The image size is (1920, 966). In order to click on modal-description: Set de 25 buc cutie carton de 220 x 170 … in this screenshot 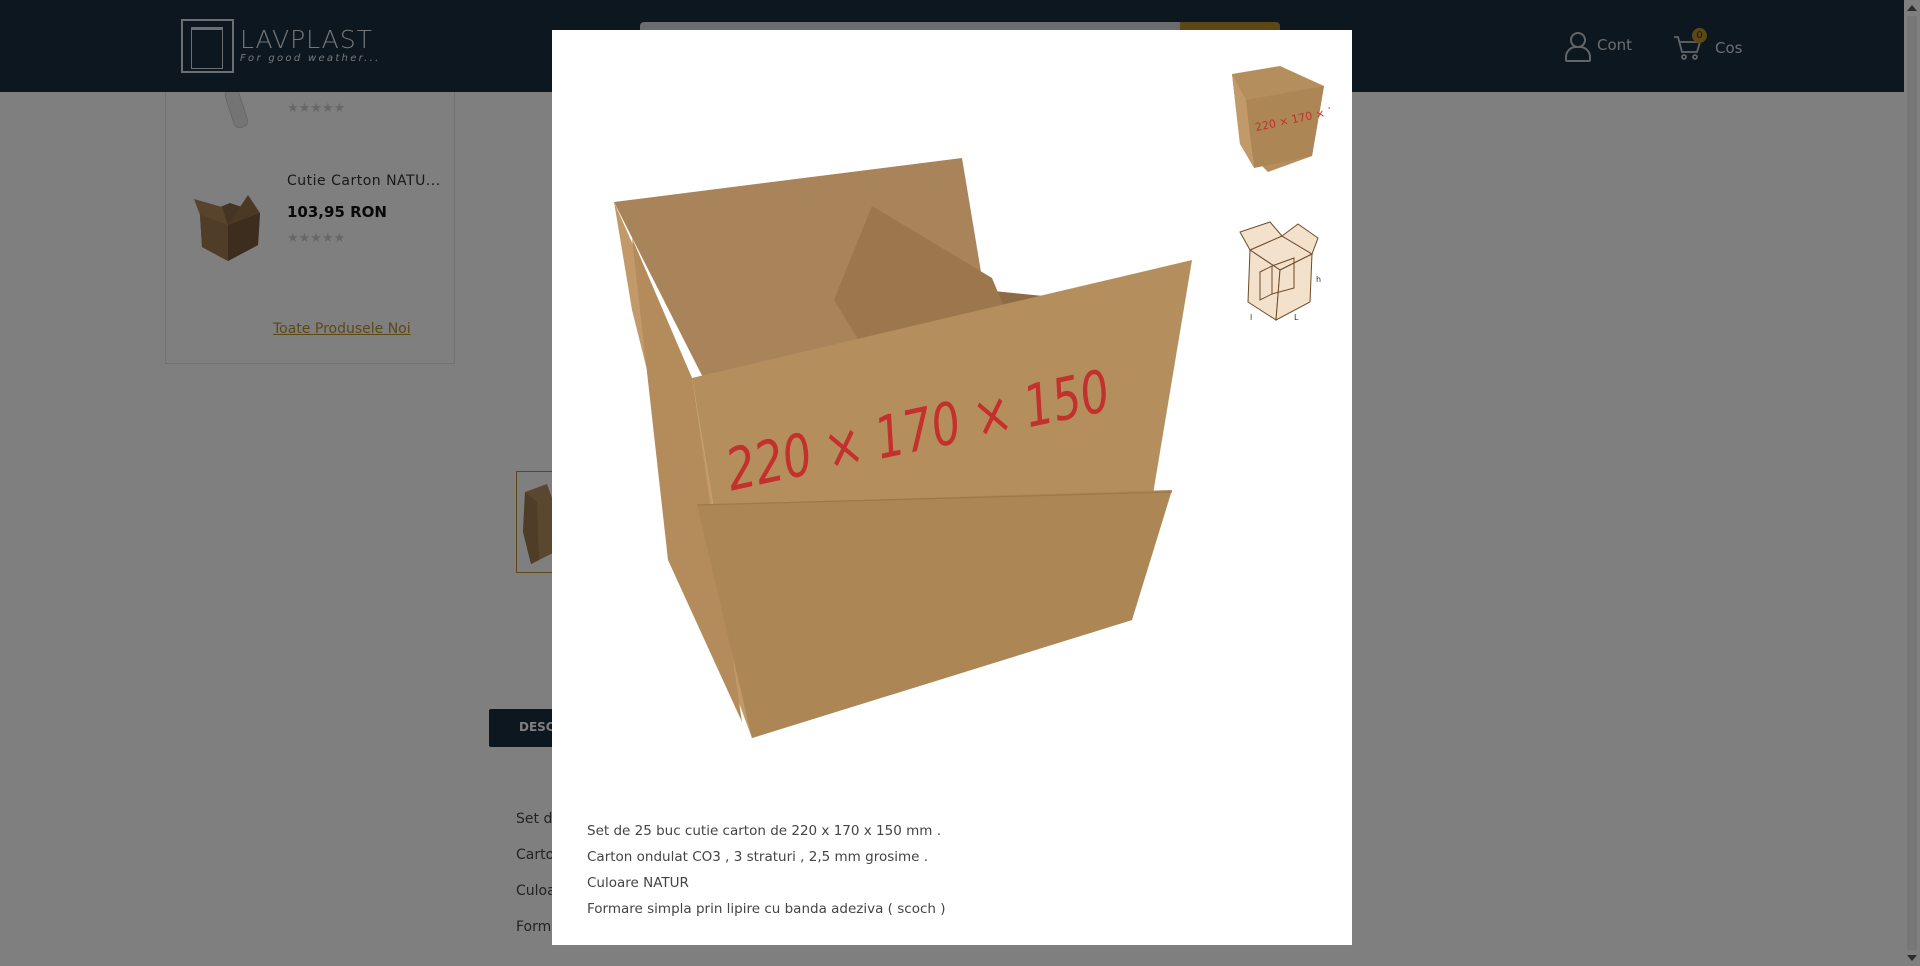, I will do `click(766, 870)`.